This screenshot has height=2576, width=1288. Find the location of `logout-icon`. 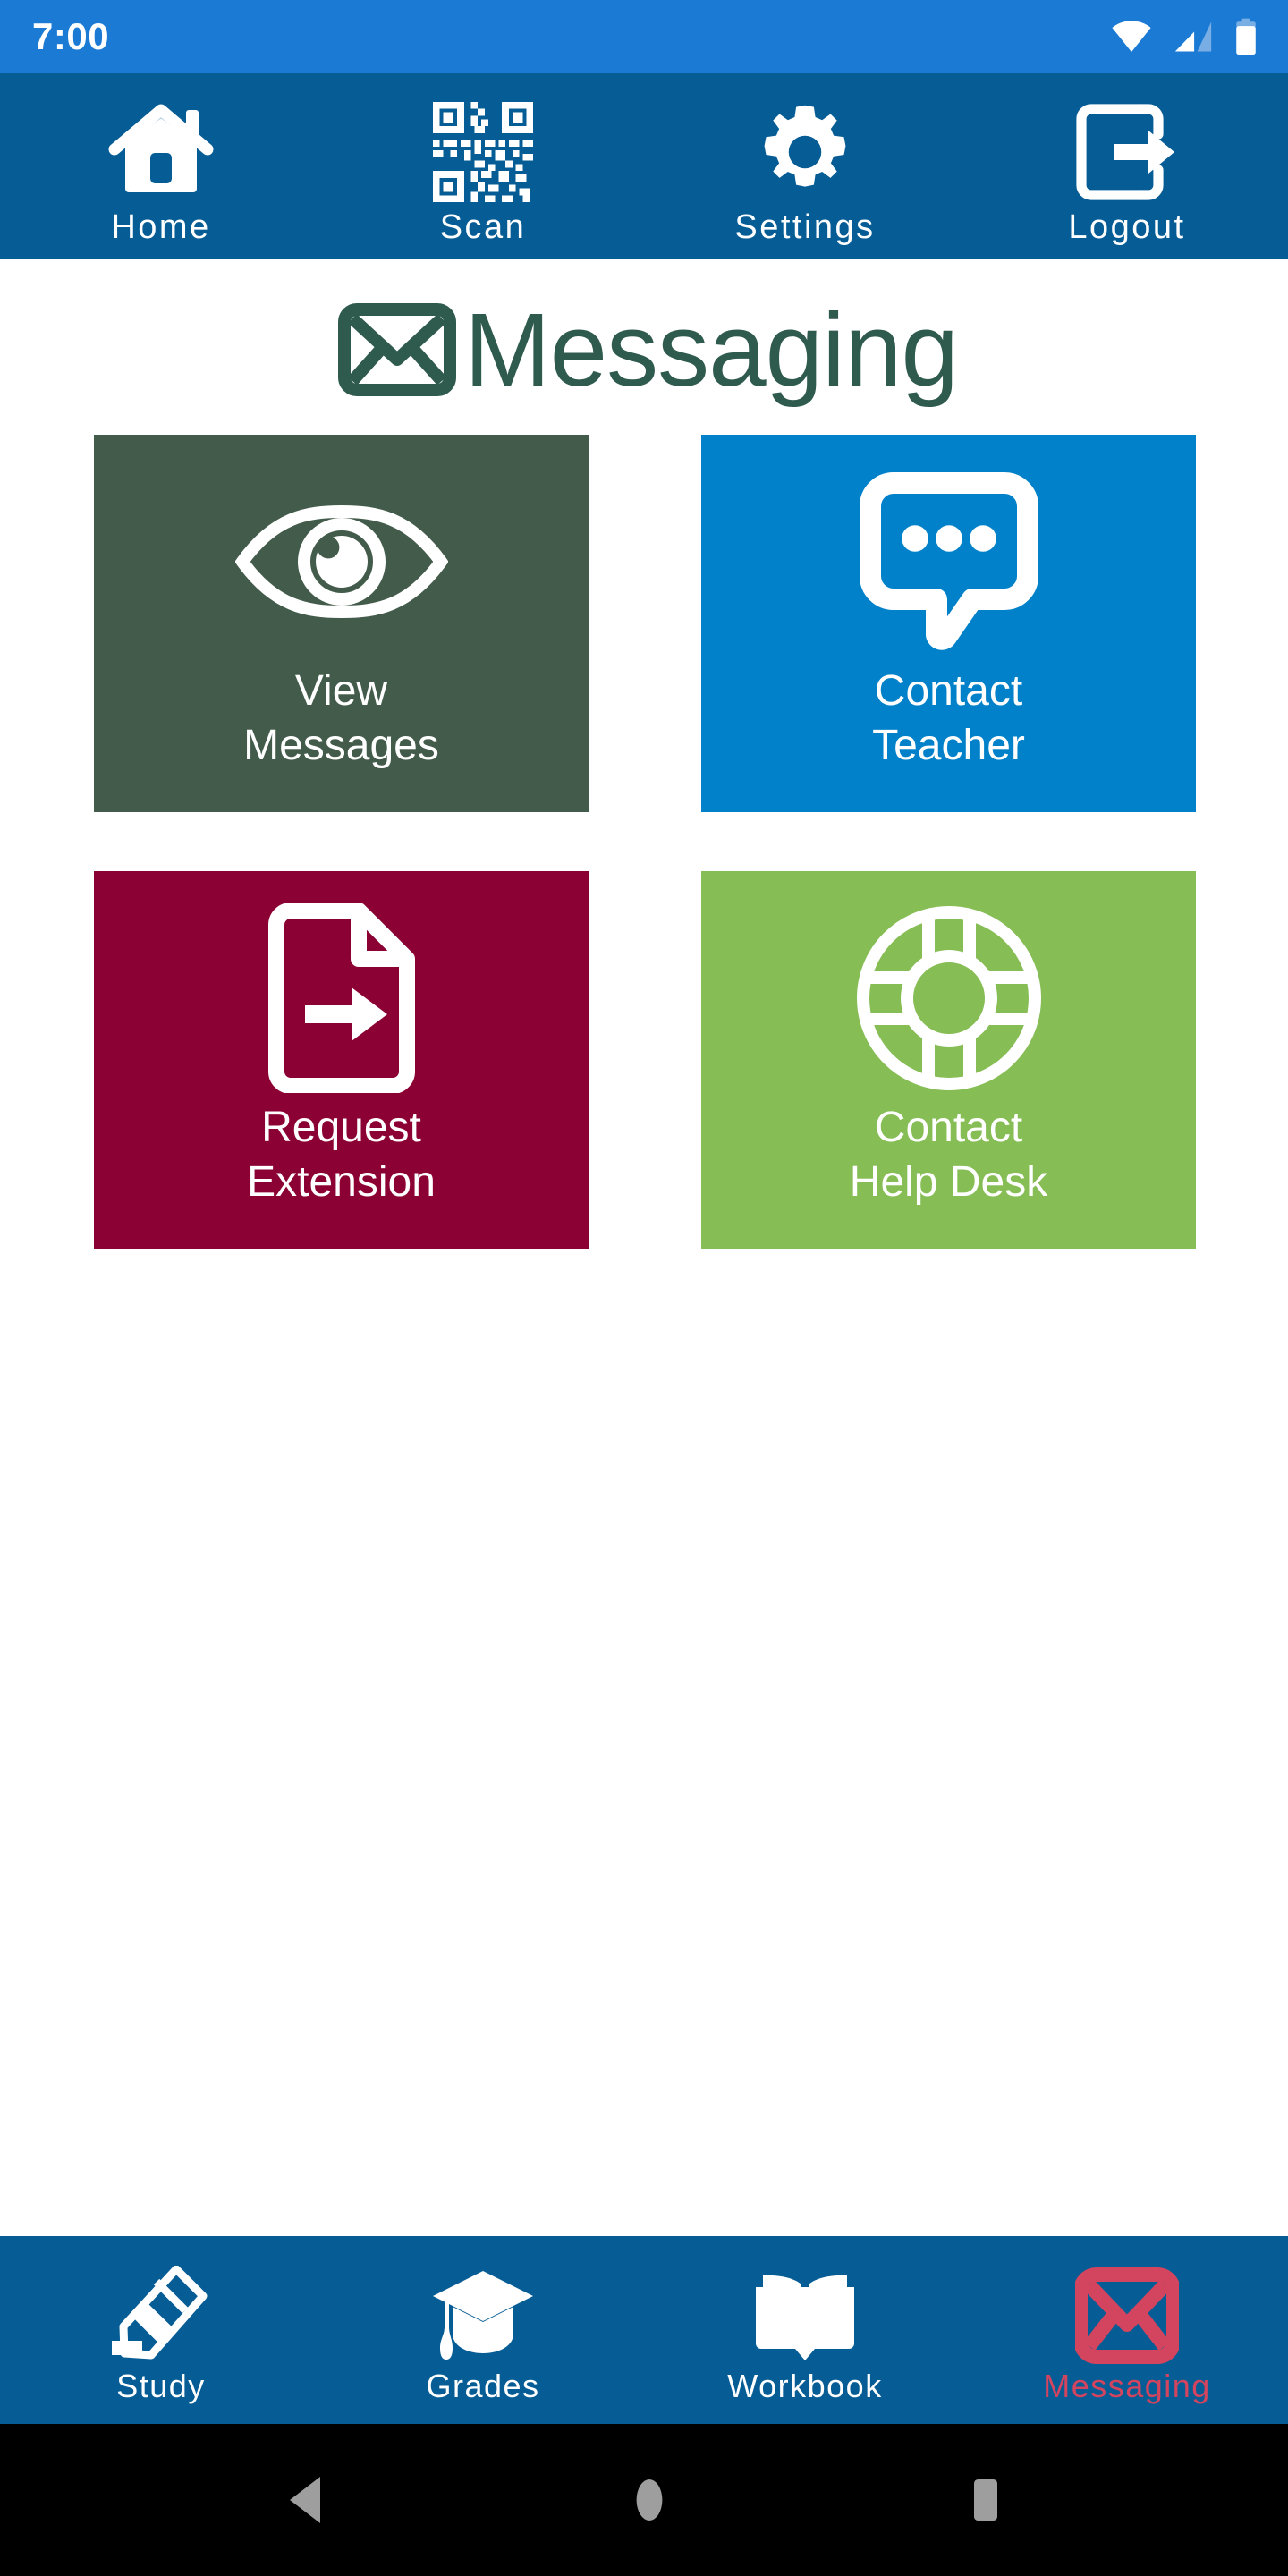

logout-icon is located at coordinates (1127, 152).